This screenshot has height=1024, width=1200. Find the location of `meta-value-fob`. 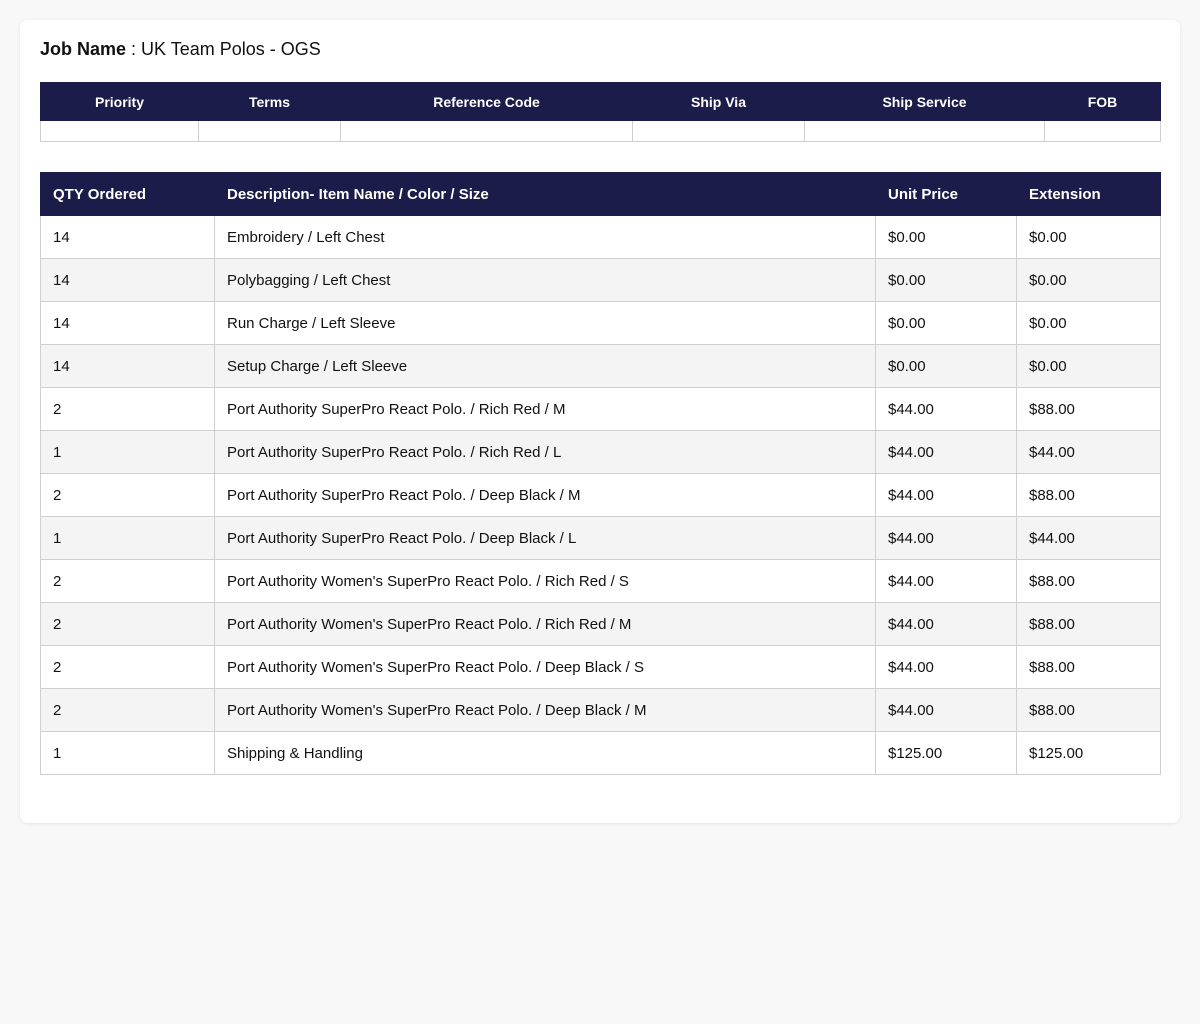

meta-value-fob is located at coordinates (1102, 131).